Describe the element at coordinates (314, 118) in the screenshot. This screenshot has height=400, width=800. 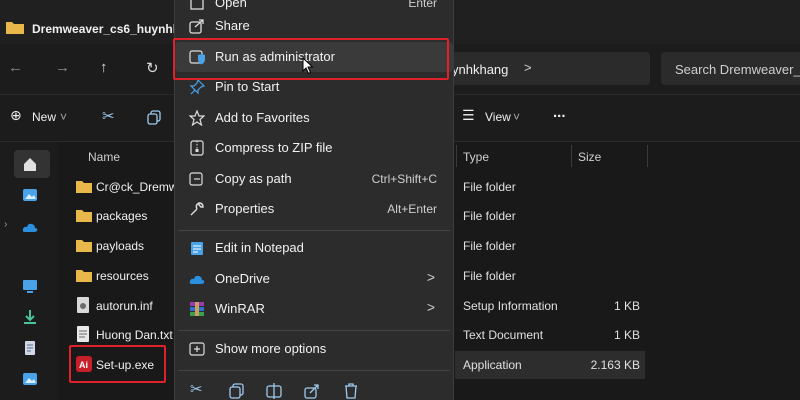
I see `menu-item-add-to-favorites: Add to Favorites` at that location.